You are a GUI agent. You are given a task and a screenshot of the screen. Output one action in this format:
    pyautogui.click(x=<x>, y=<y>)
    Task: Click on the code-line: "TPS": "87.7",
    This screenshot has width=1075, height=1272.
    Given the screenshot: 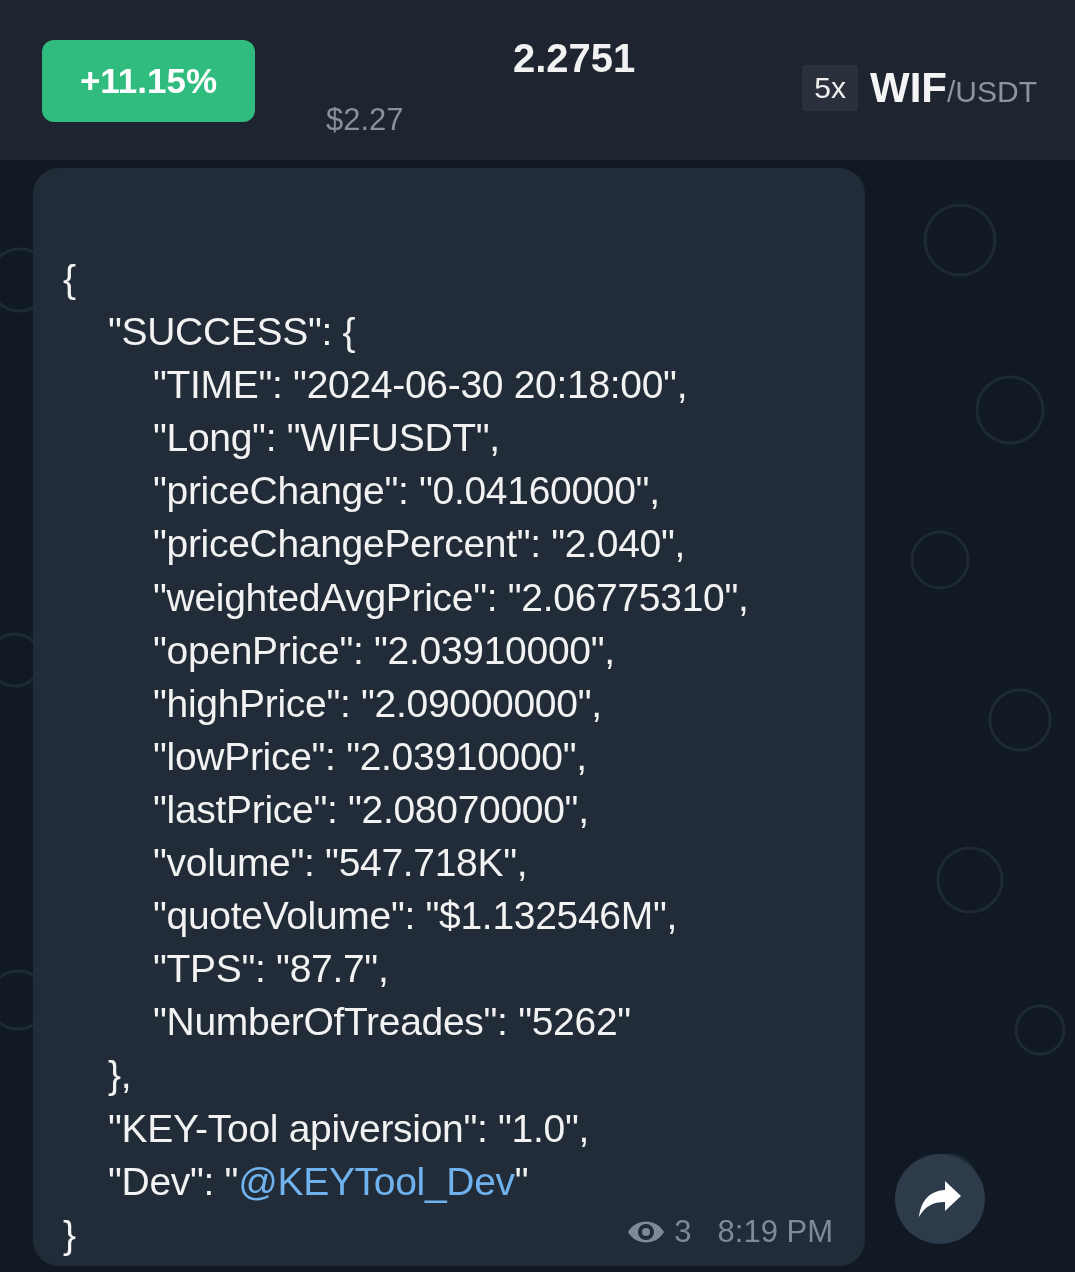 What is the action you would take?
    pyautogui.click(x=271, y=969)
    